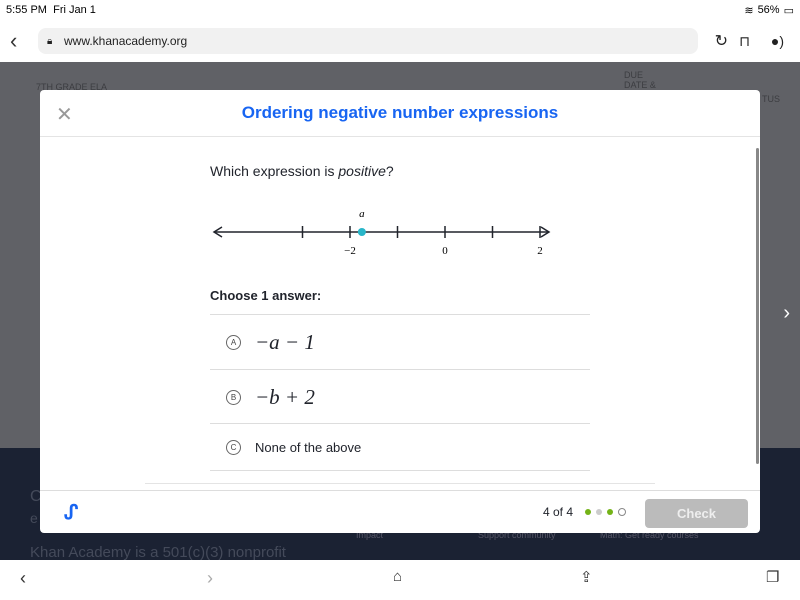 The height and width of the screenshot is (600, 800). I want to click on url-text: www.khanacademy.org, so click(126, 41).